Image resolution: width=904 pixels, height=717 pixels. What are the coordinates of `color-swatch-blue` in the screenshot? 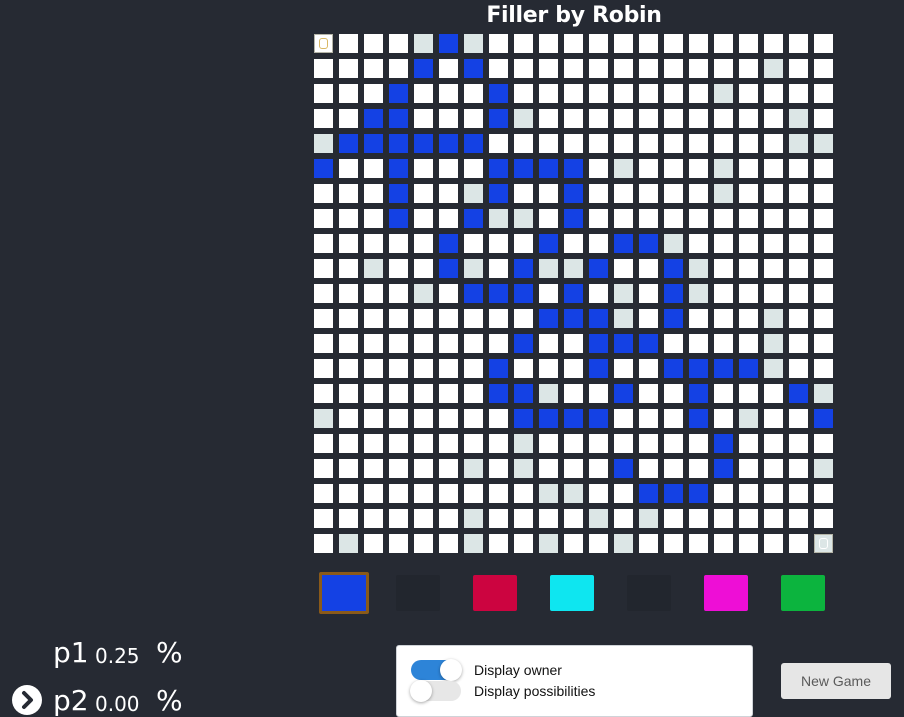 It's located at (344, 593).